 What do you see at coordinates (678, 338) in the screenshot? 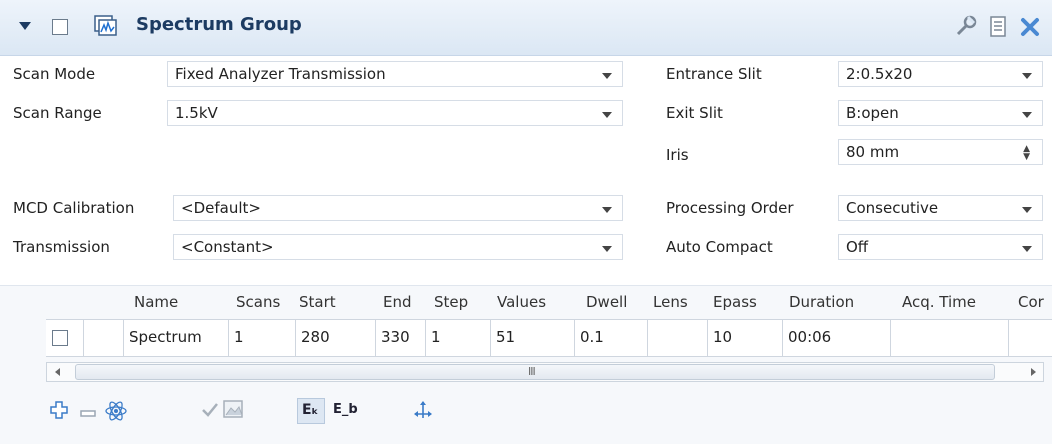
I see `cell-lens` at bounding box center [678, 338].